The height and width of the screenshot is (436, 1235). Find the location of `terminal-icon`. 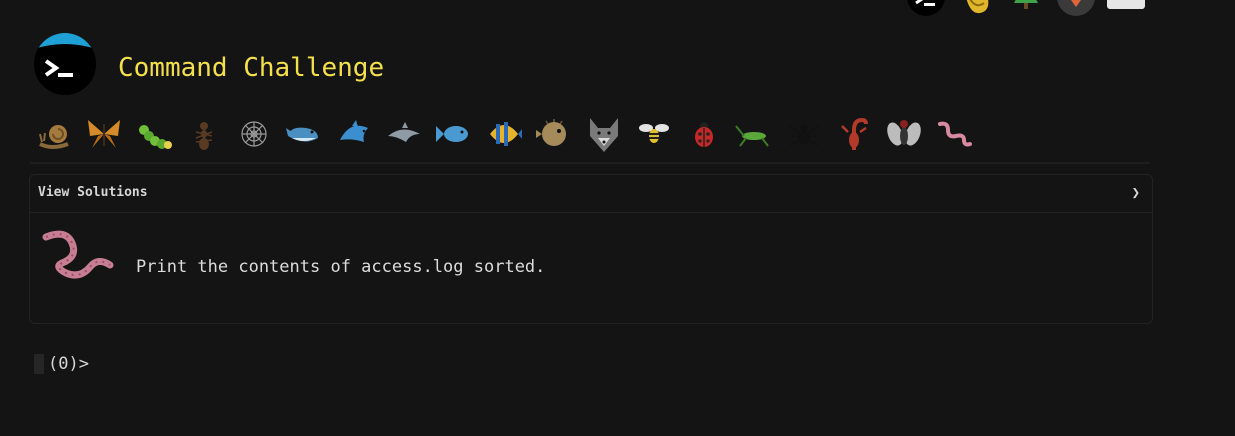

terminal-icon is located at coordinates (926, 8).